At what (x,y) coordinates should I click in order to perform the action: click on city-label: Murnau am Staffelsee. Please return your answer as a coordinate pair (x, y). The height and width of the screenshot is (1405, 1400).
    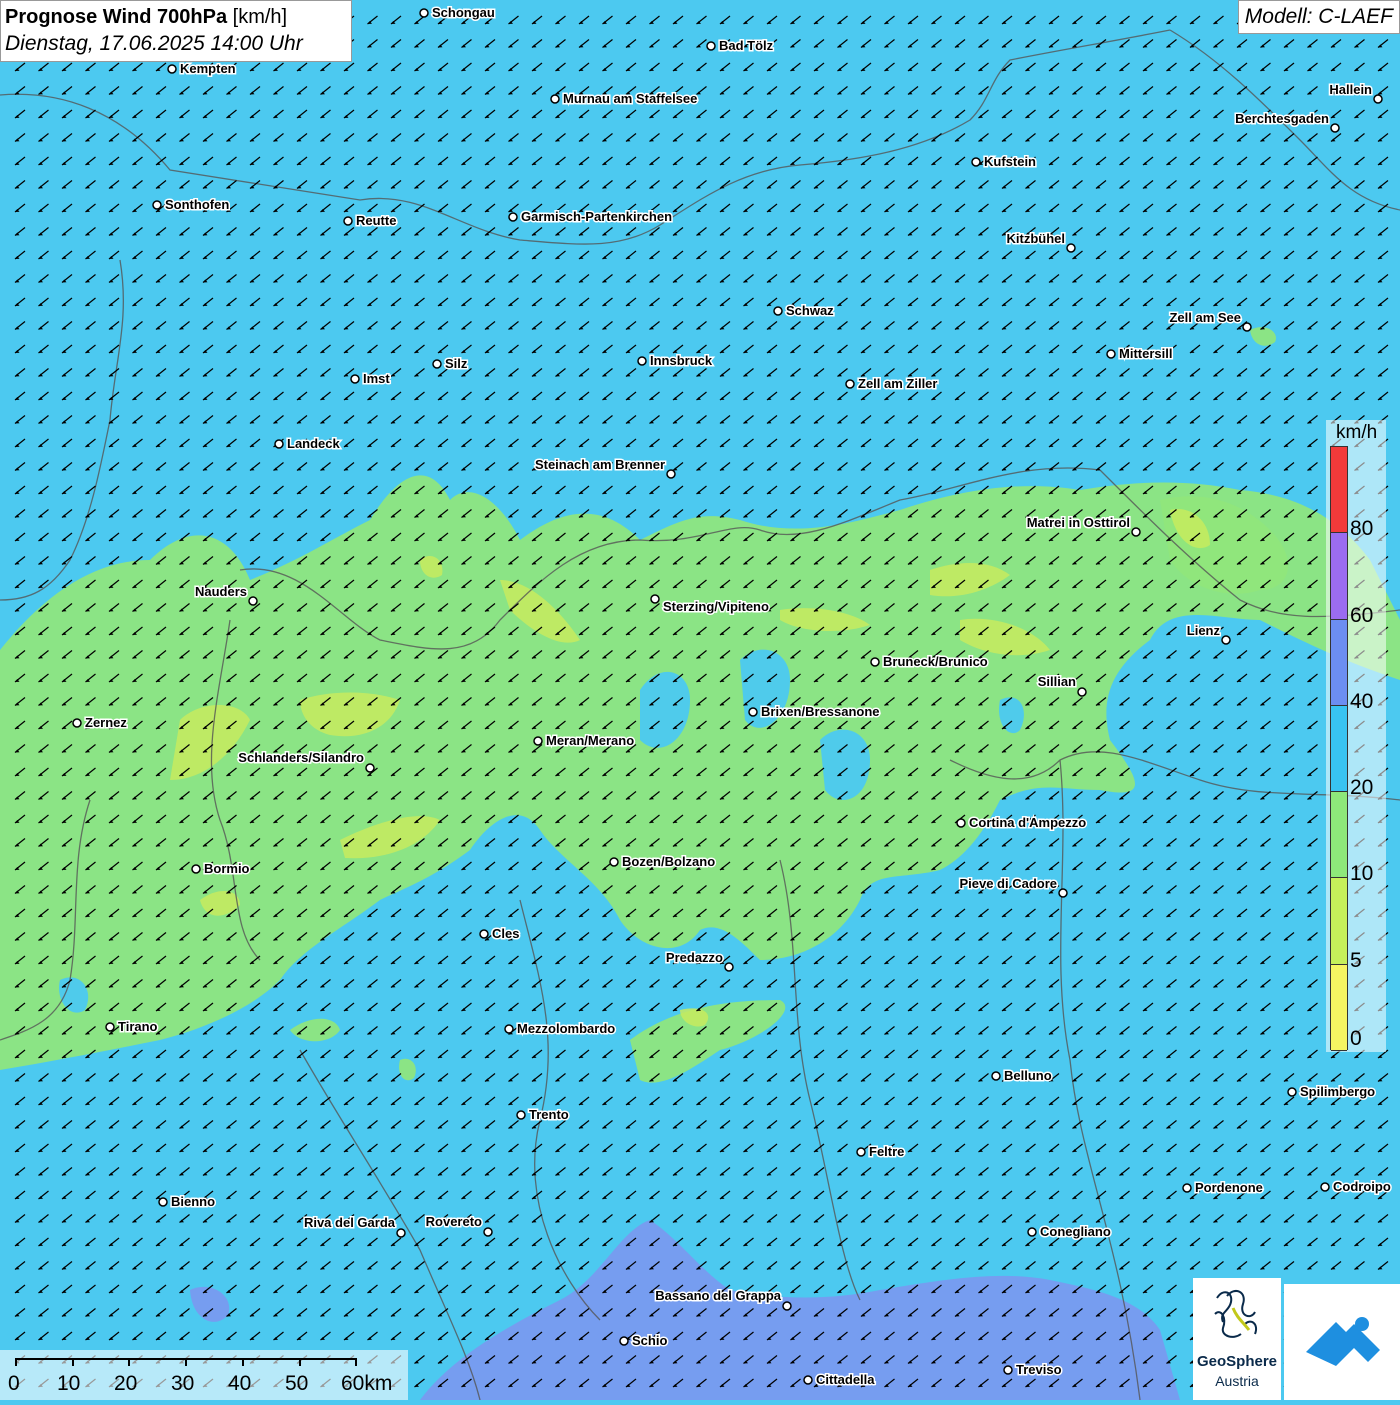
    Looking at the image, I should click on (630, 98).